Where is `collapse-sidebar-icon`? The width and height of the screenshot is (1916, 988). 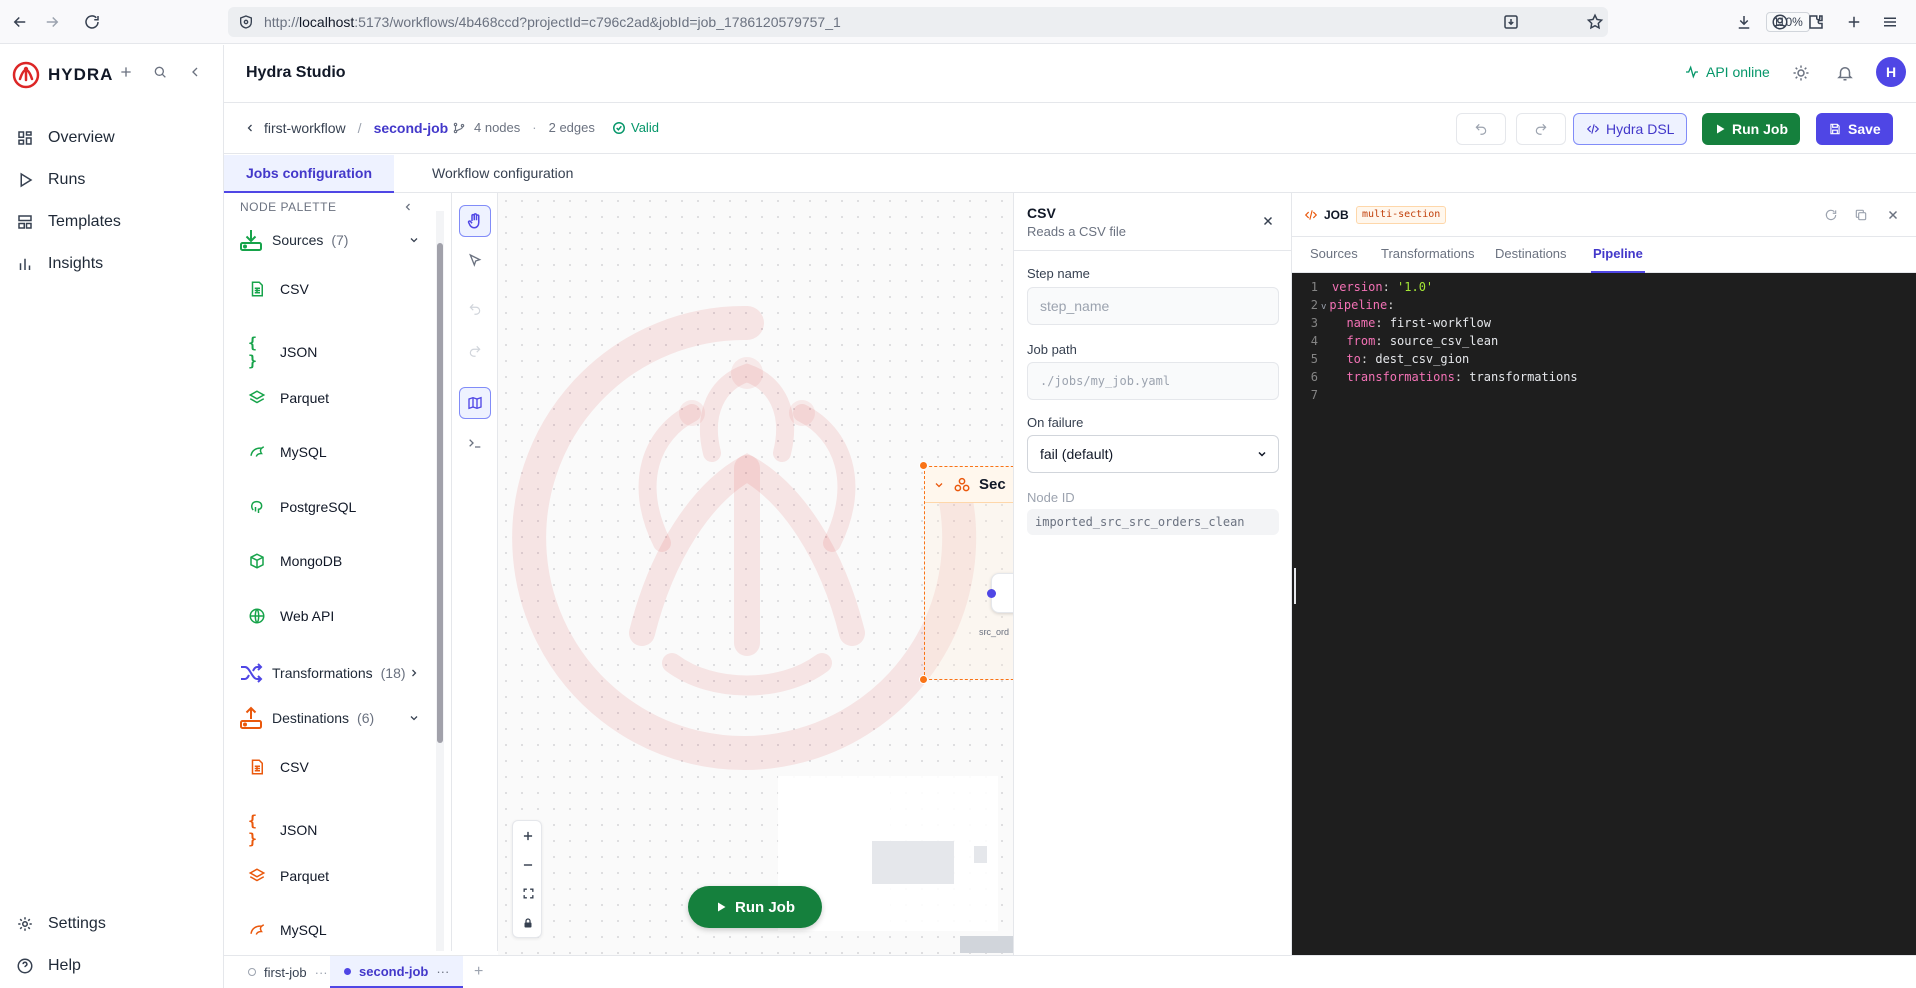 collapse-sidebar-icon is located at coordinates (195, 72).